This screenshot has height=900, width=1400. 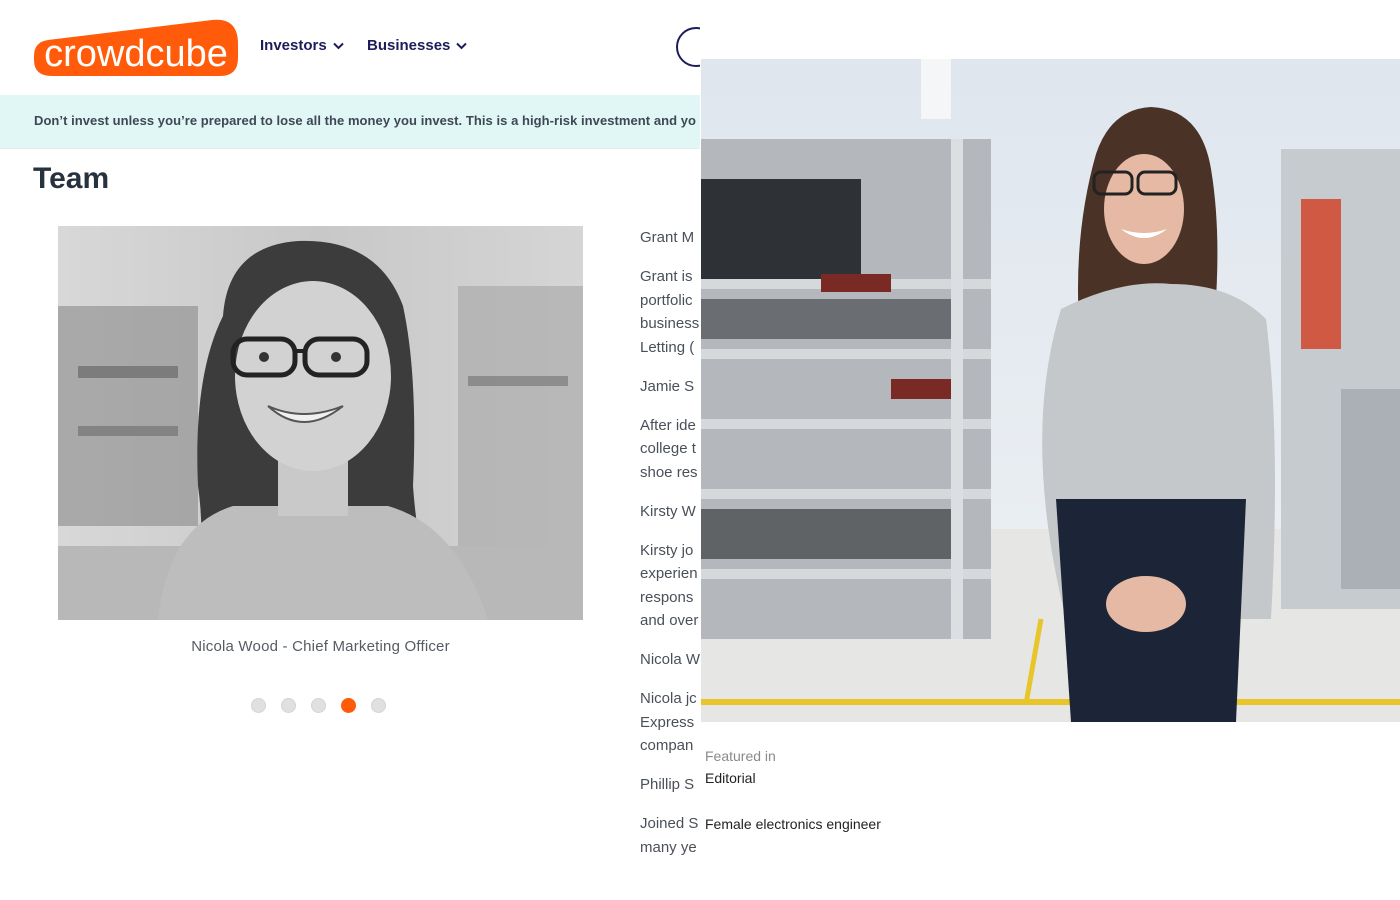 What do you see at coordinates (730, 778) in the screenshot?
I see `featured-in-value: Editorial` at bounding box center [730, 778].